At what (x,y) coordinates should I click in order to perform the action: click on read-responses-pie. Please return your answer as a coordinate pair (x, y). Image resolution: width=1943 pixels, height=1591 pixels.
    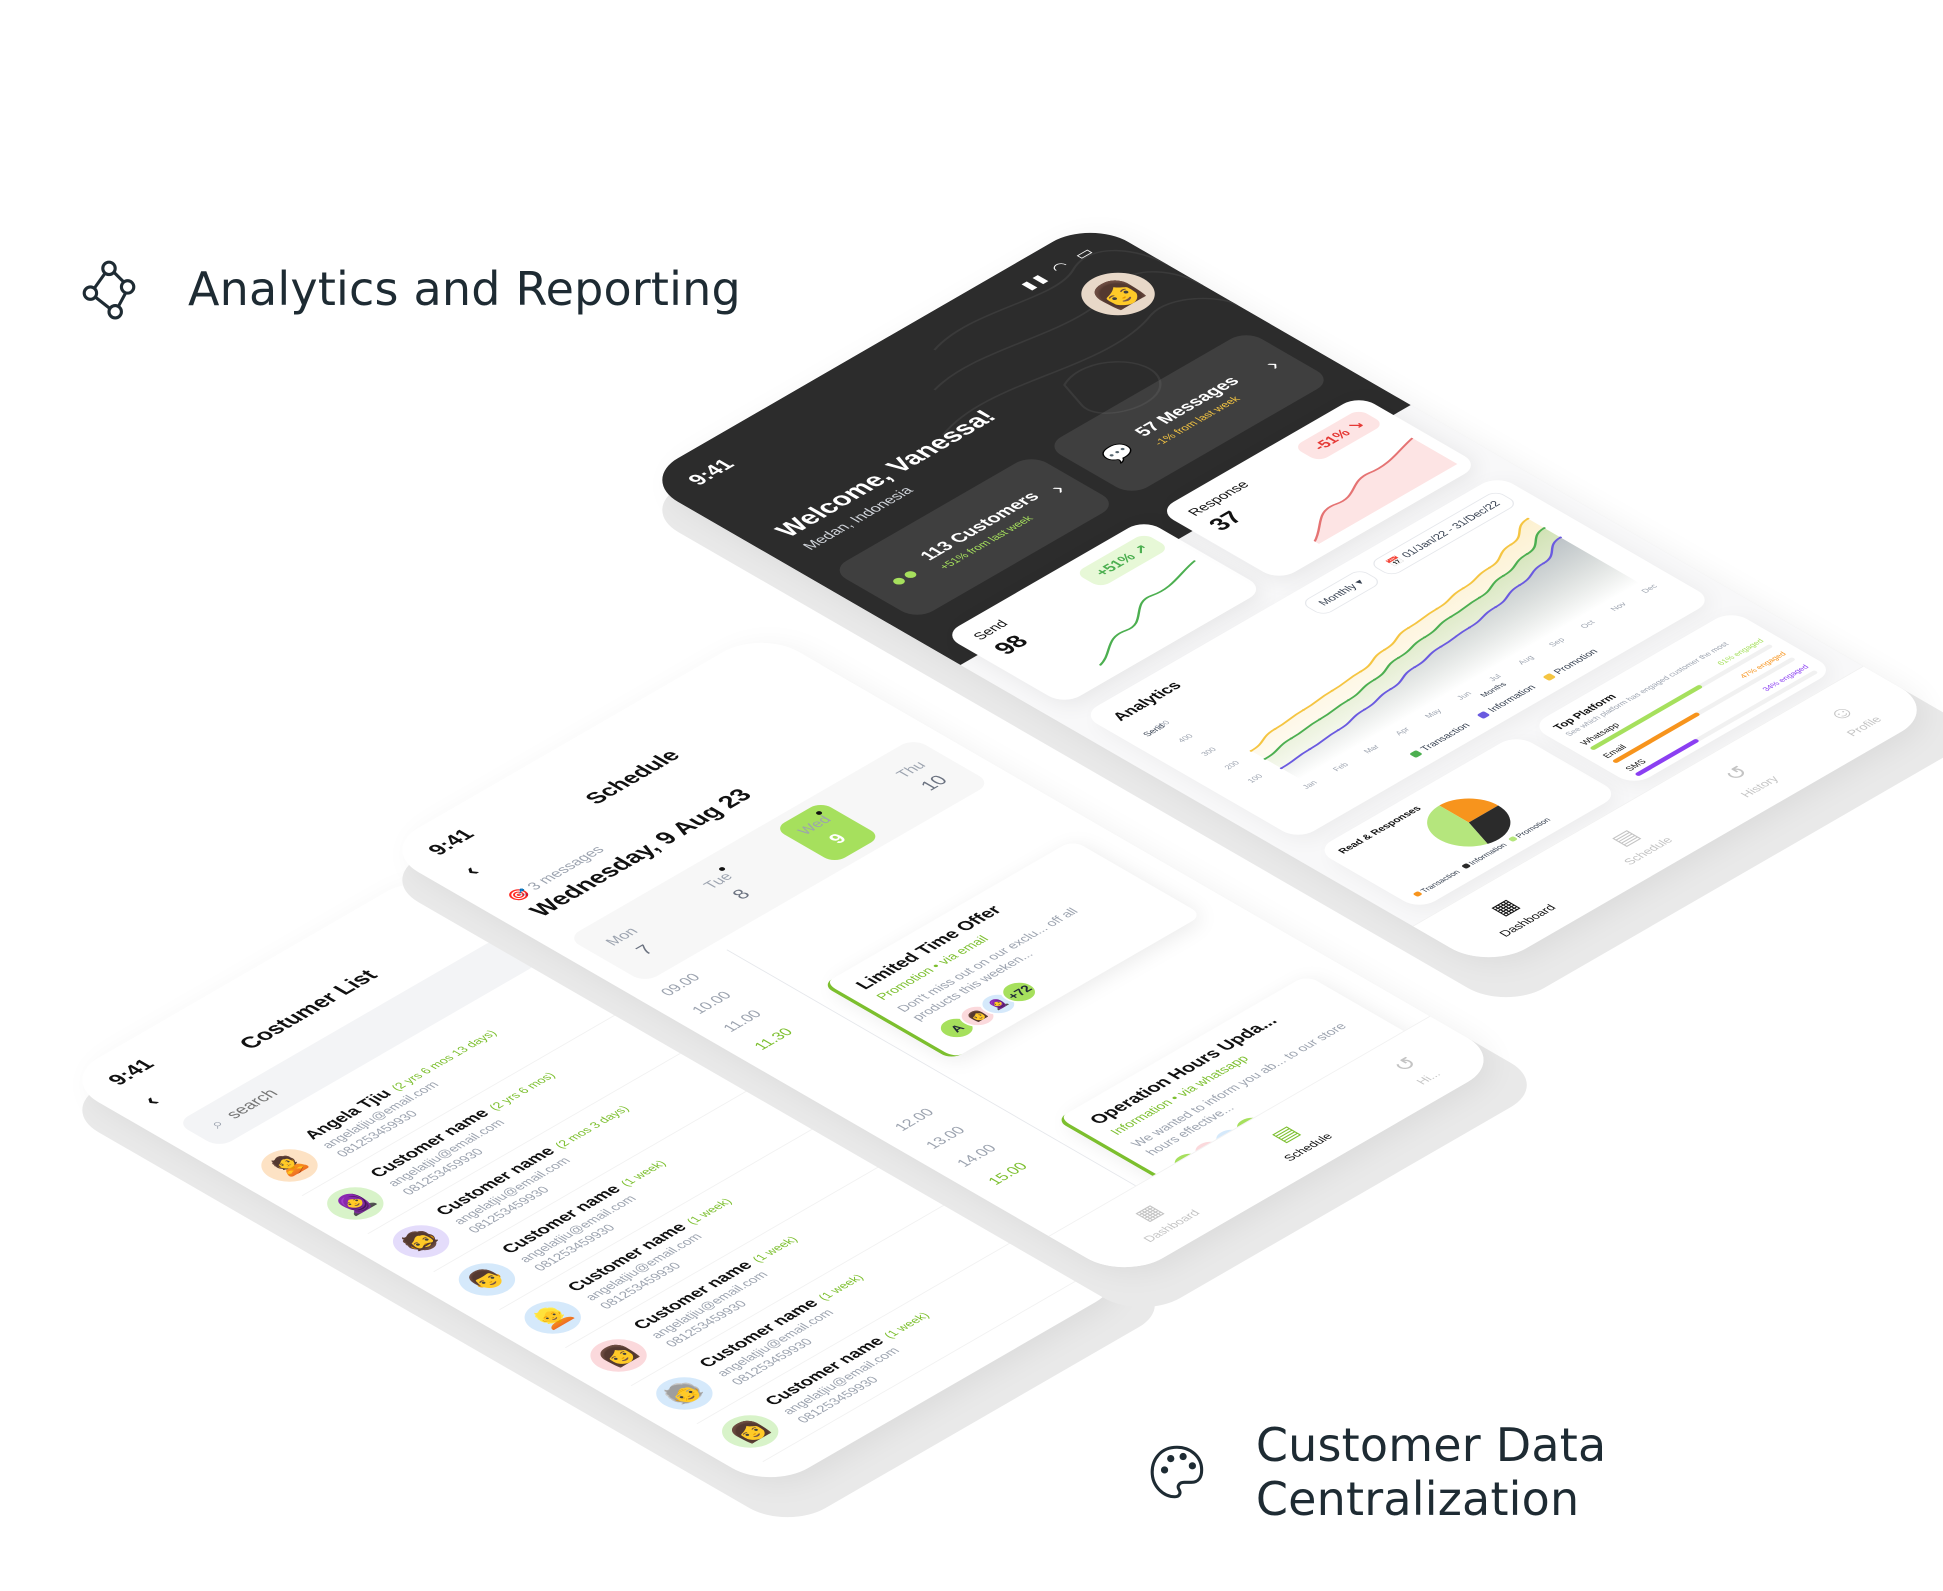
    Looking at the image, I should click on (1469, 822).